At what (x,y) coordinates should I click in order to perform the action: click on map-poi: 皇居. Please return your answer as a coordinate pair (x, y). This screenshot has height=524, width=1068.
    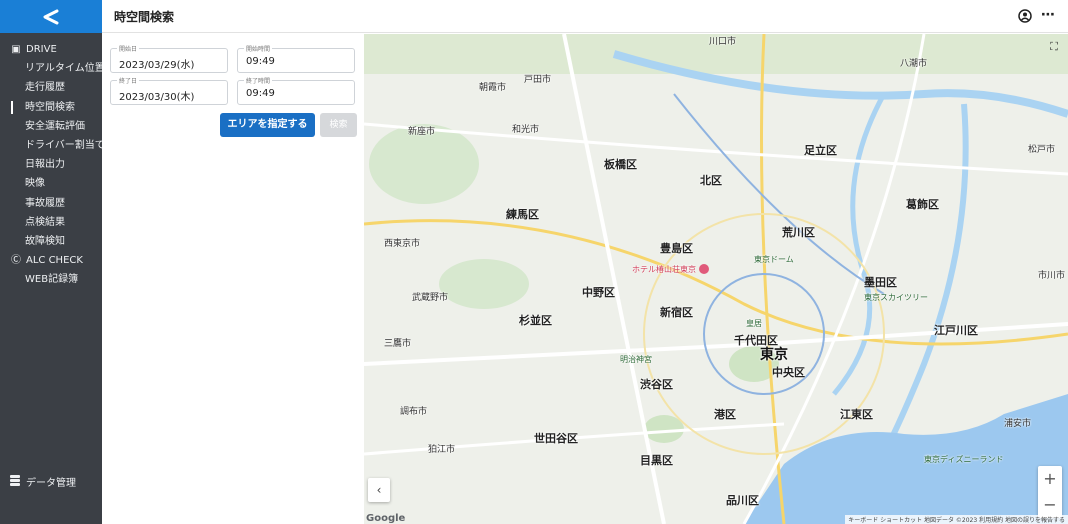
    Looking at the image, I should click on (754, 323).